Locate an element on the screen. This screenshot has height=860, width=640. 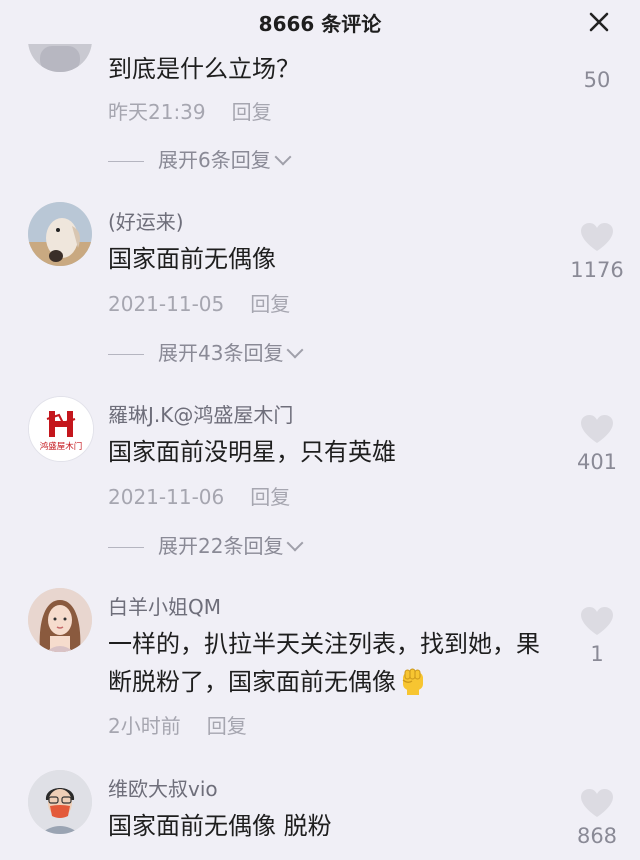
like-button: 868 is located at coordinates (597, 818).